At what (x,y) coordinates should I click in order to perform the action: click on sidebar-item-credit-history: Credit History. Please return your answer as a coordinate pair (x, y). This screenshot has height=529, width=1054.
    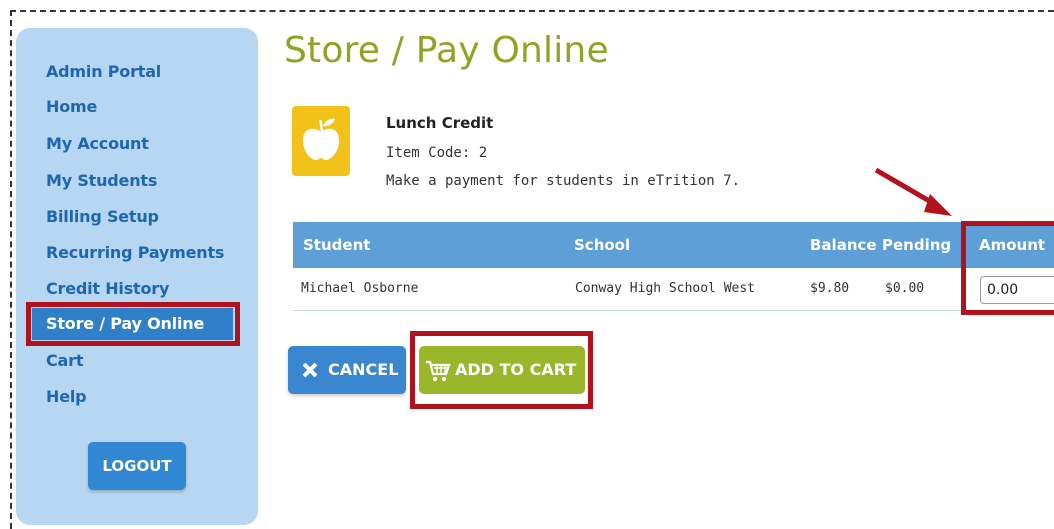
    Looking at the image, I should click on (107, 288).